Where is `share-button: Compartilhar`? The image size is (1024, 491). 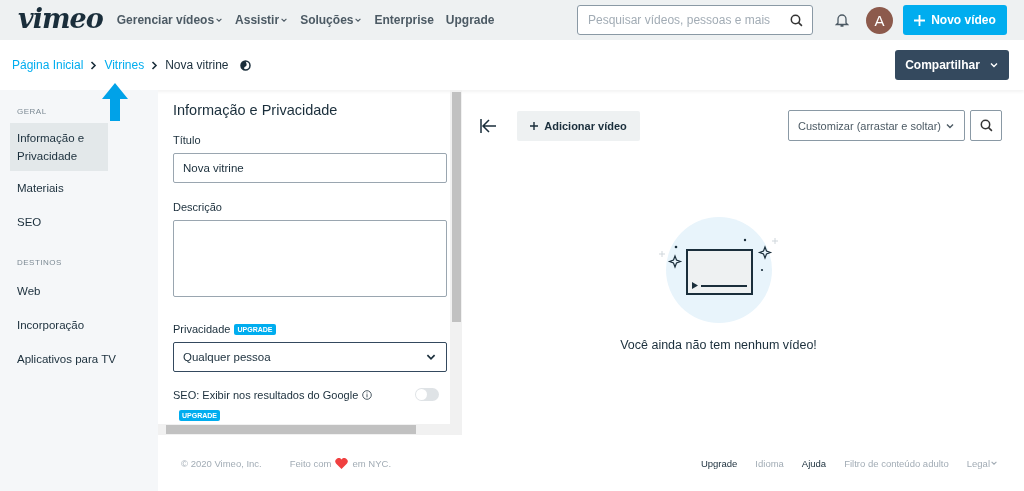
share-button: Compartilhar is located at coordinates (952, 65).